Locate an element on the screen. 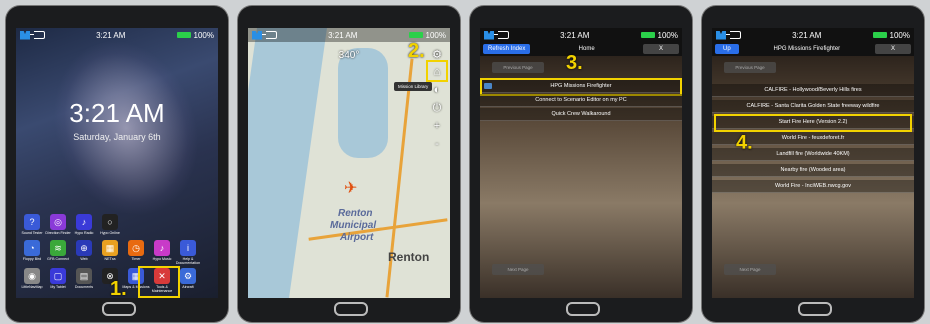 The width and height of the screenshot is (930, 324). list-item: Connect to Scenario Editor on my PC is located at coordinates (581, 100).